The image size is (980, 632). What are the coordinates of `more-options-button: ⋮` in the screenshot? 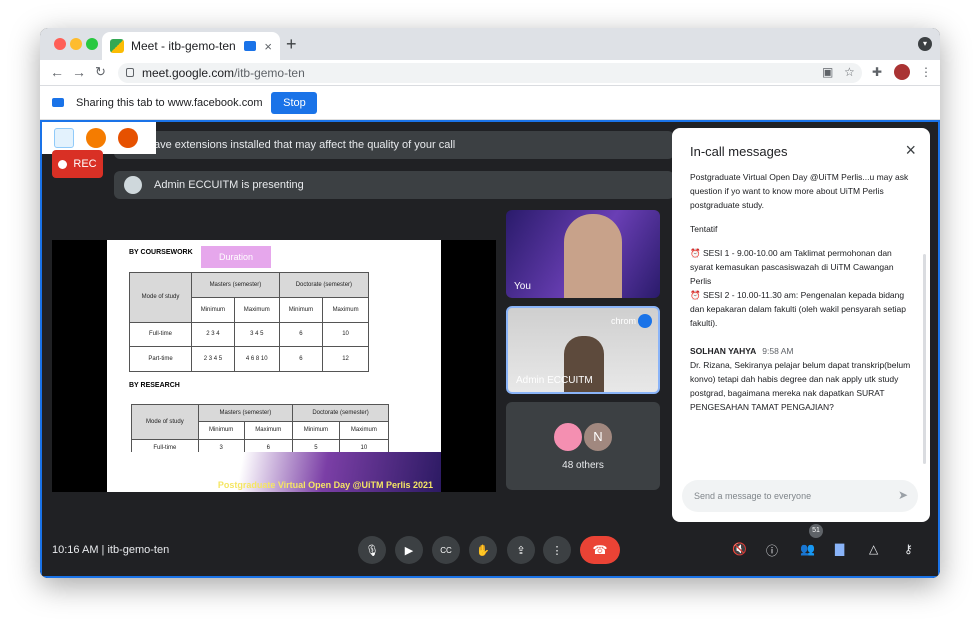 It's located at (557, 550).